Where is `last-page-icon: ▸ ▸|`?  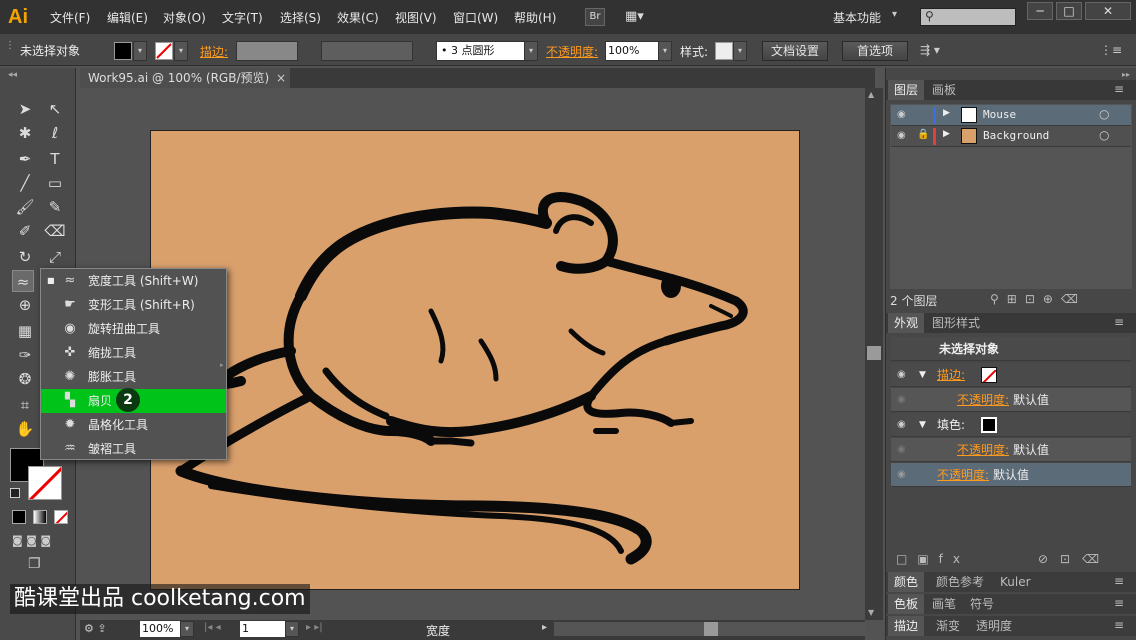
last-page-icon: ▸ ▸| is located at coordinates (314, 627).